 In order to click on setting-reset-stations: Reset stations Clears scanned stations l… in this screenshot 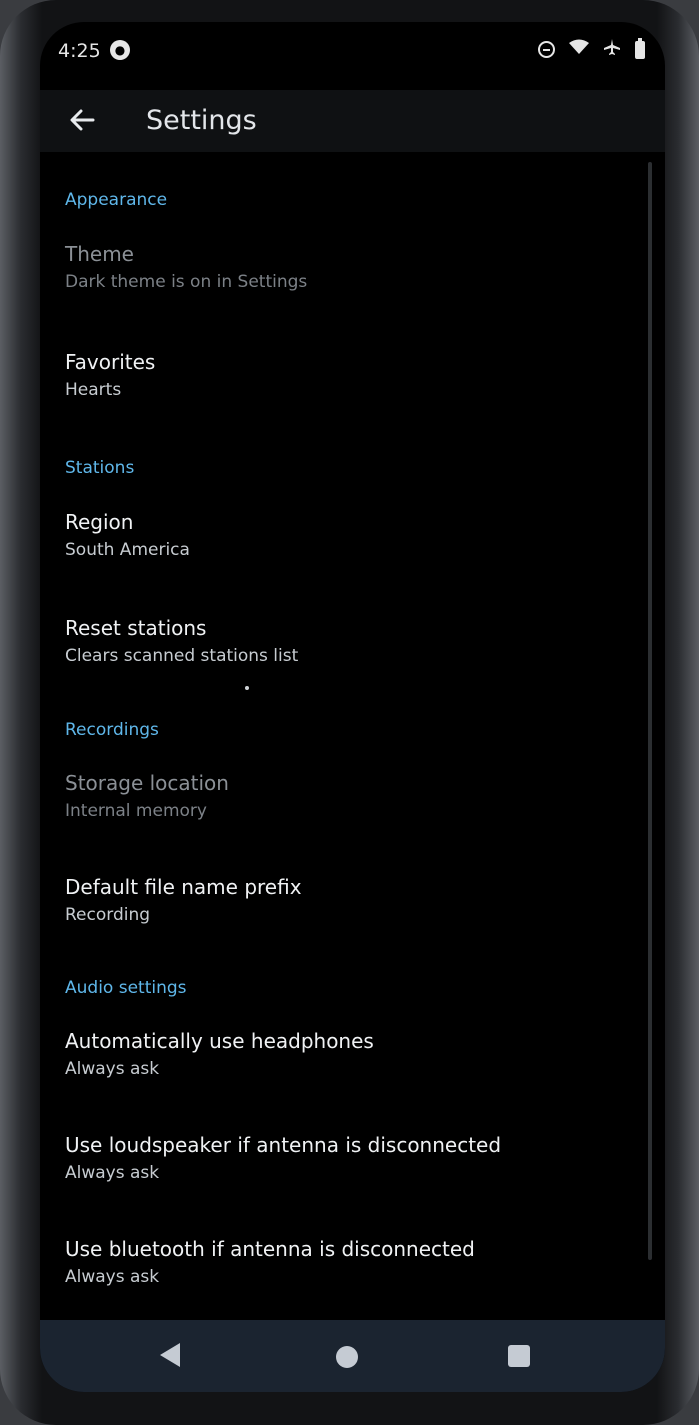, I will do `click(181, 641)`.